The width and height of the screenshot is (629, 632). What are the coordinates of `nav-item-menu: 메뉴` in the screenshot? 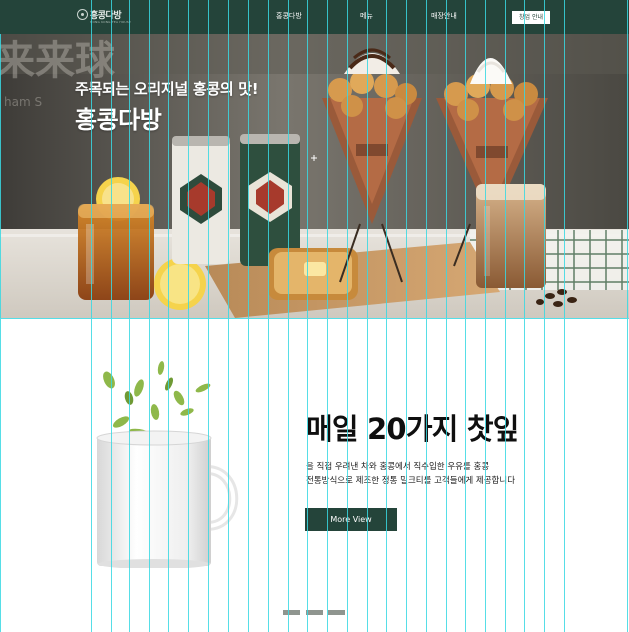 It's located at (366, 16).